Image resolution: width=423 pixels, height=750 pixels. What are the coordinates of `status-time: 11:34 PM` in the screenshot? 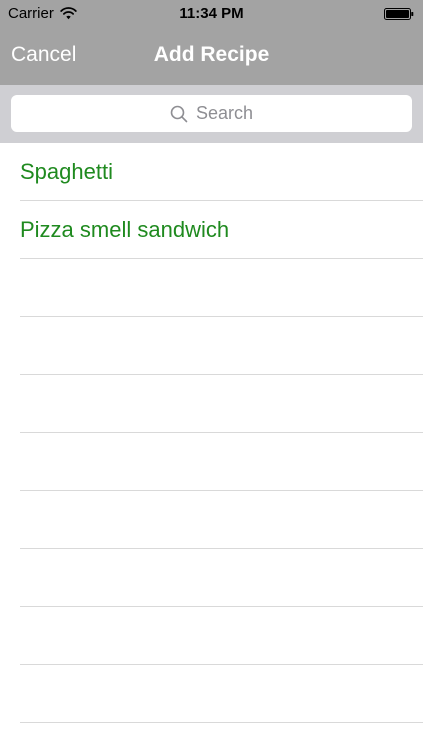 It's located at (211, 13).